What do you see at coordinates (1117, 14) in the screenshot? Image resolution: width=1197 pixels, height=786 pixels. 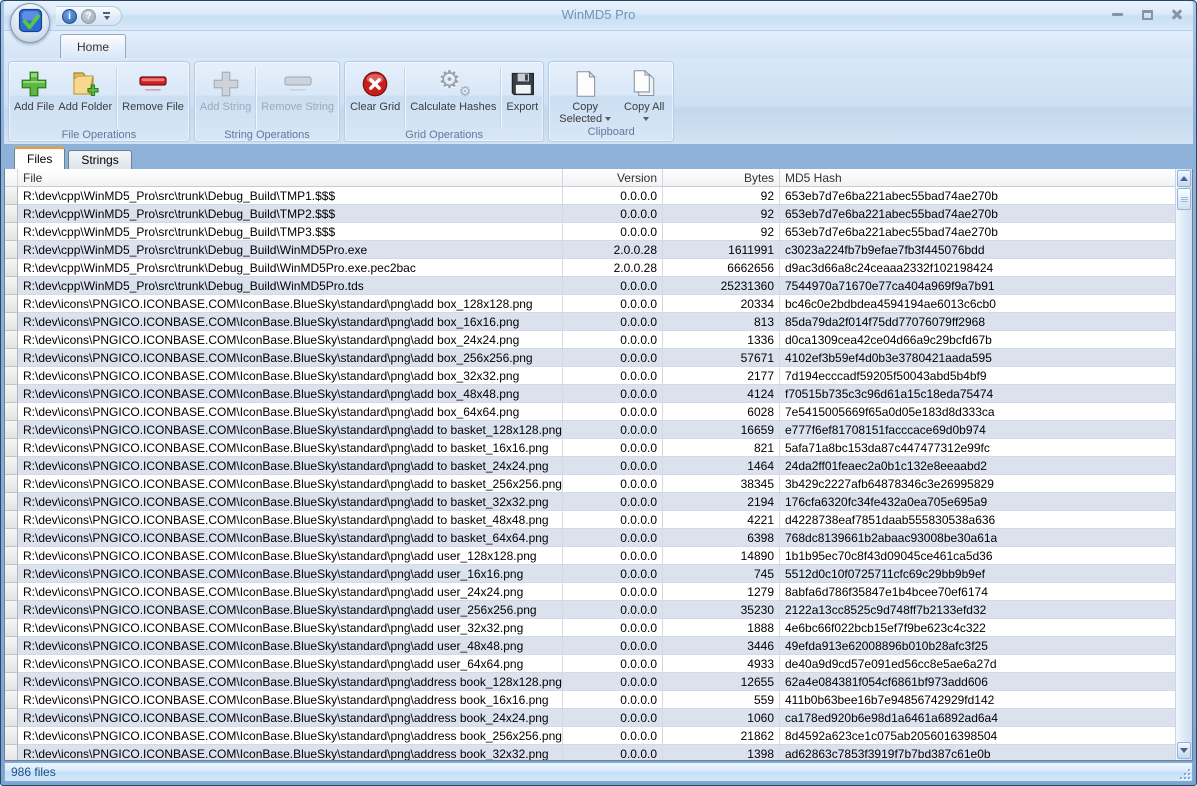 I see `minimize-button` at bounding box center [1117, 14].